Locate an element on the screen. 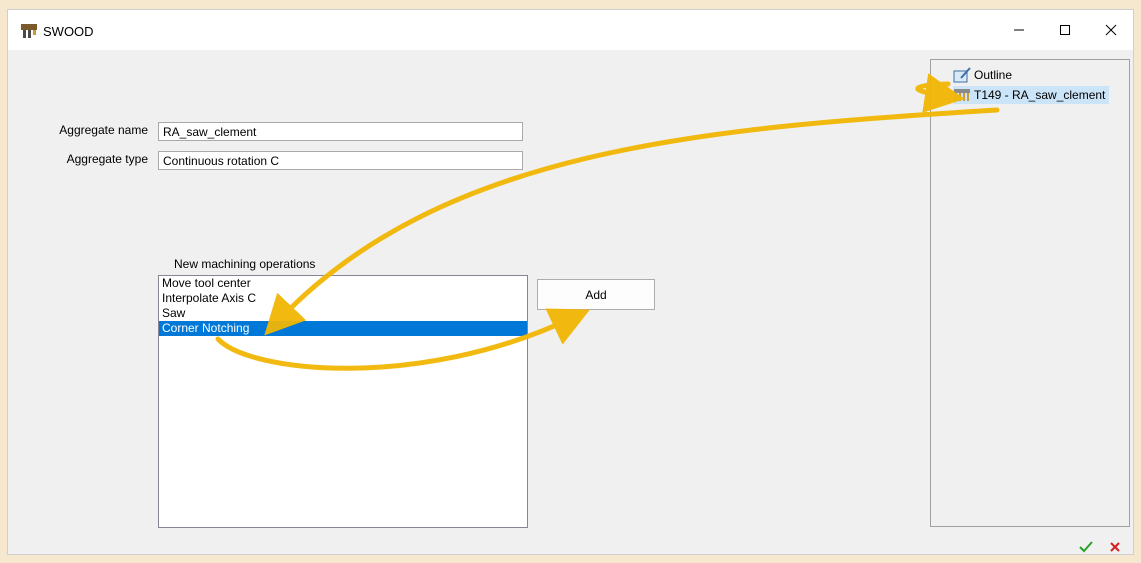 Image resolution: width=1141 pixels, height=563 pixels. tree-item-outline: Outline is located at coordinates (982, 75).